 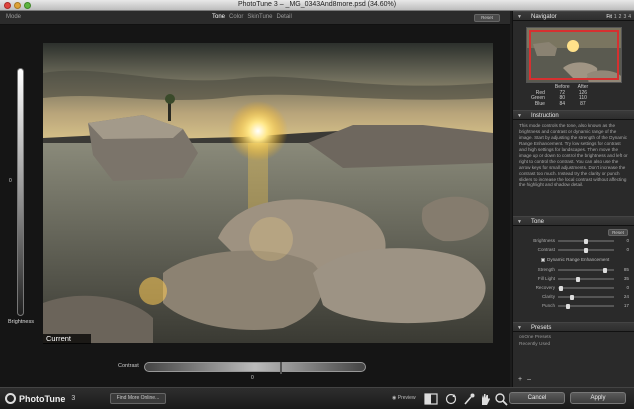 I want to click on zoom-level-1: 1, so click(x=615, y=17).